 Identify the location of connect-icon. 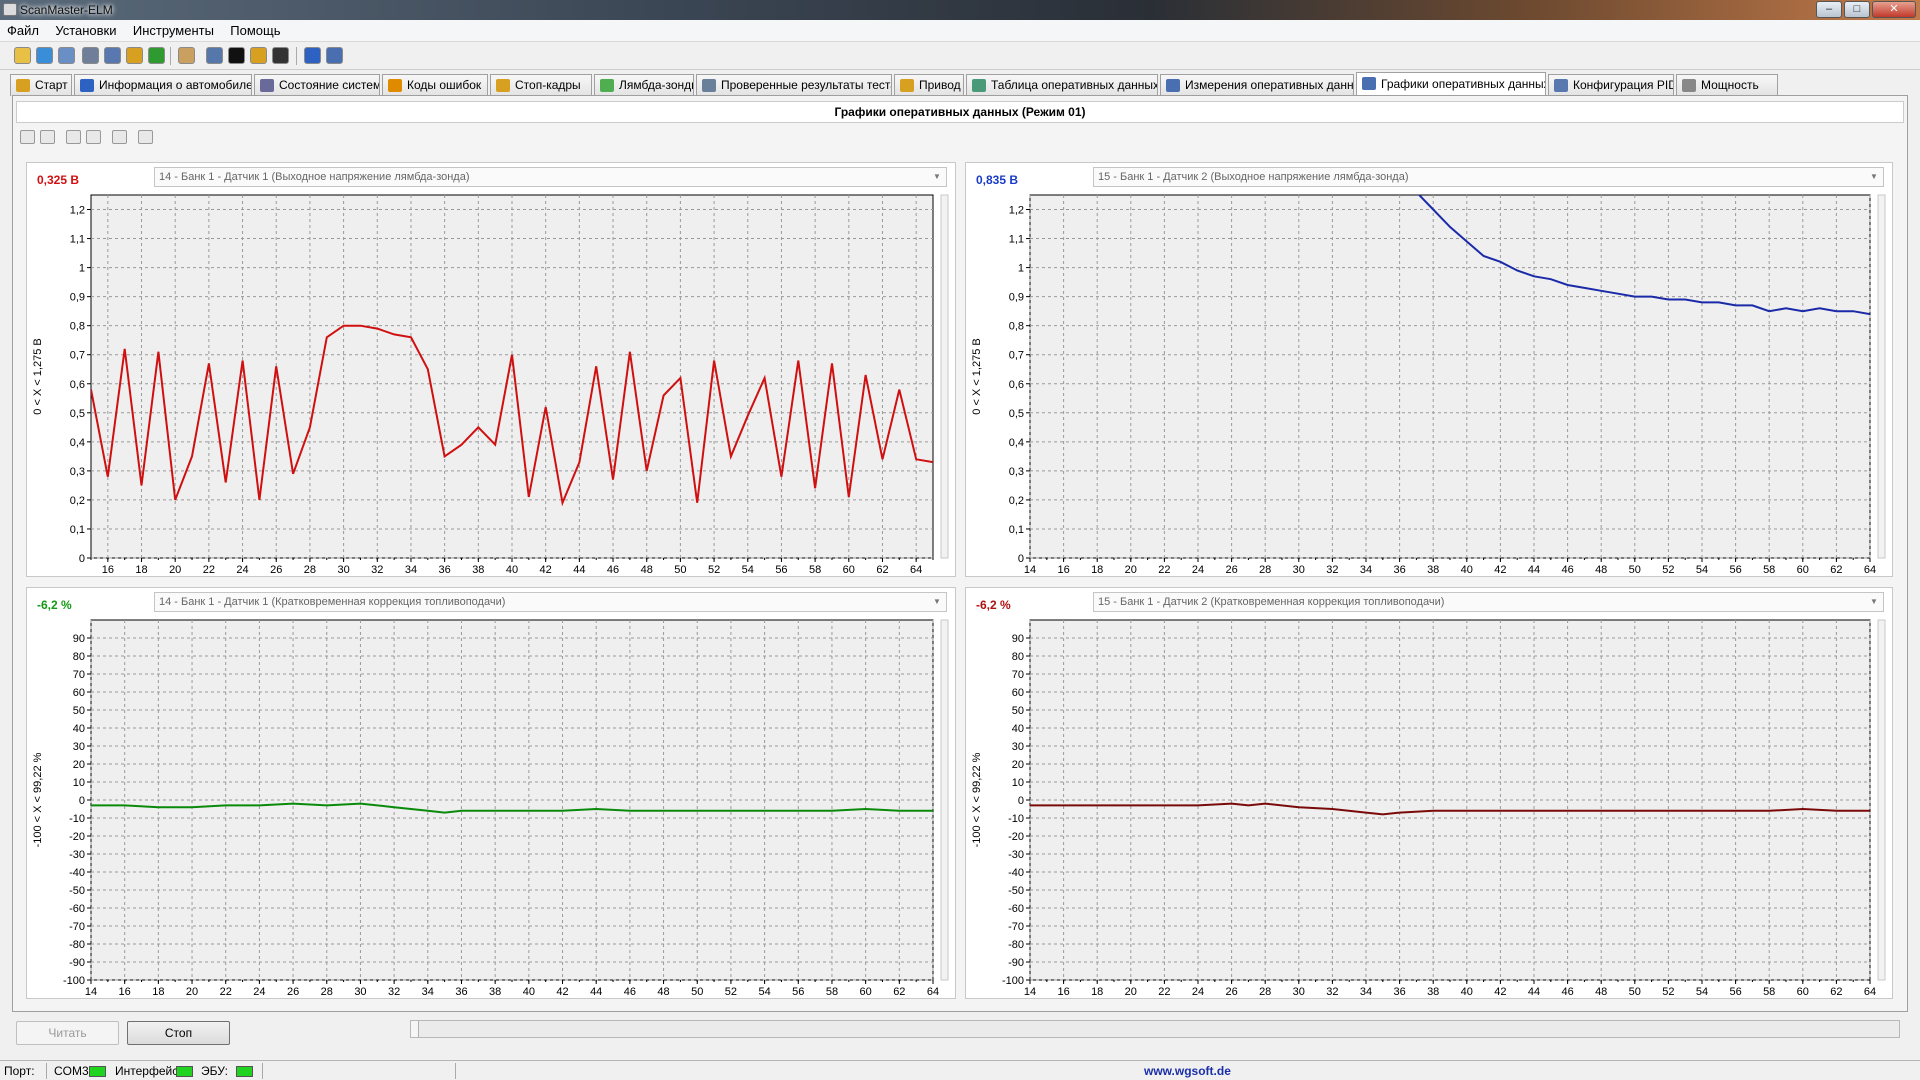
(22, 55).